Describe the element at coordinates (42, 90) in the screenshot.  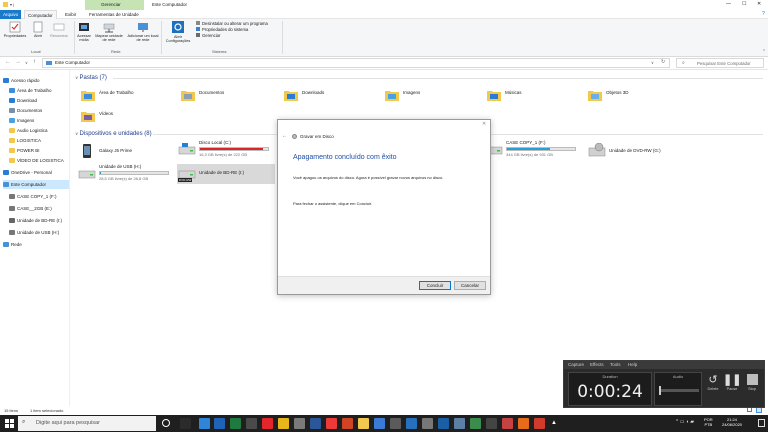
I see `nav-item: Área de Trabalho` at that location.